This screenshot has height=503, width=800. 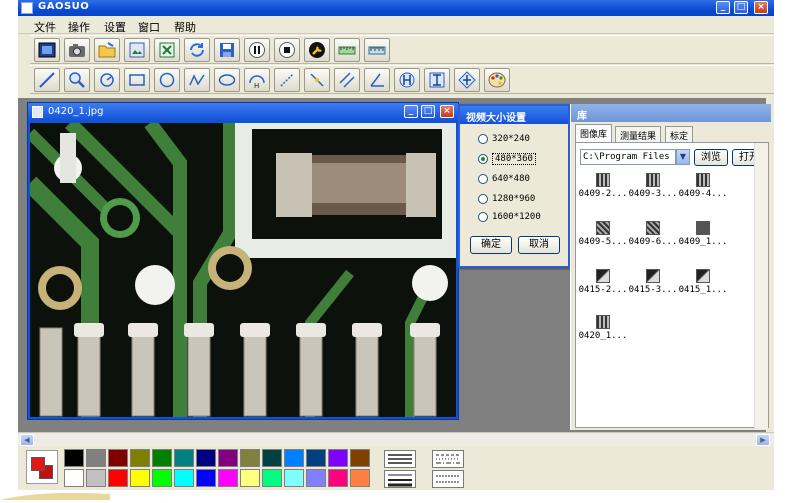 What do you see at coordinates (149, 27) in the screenshot?
I see `menu-window: 窗口` at bounding box center [149, 27].